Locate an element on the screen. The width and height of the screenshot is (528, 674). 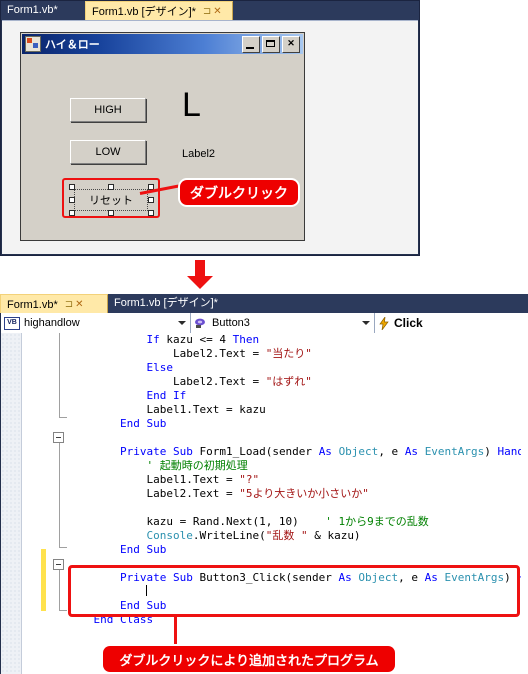
resize-handle-sw is located at coordinates (72, 213).